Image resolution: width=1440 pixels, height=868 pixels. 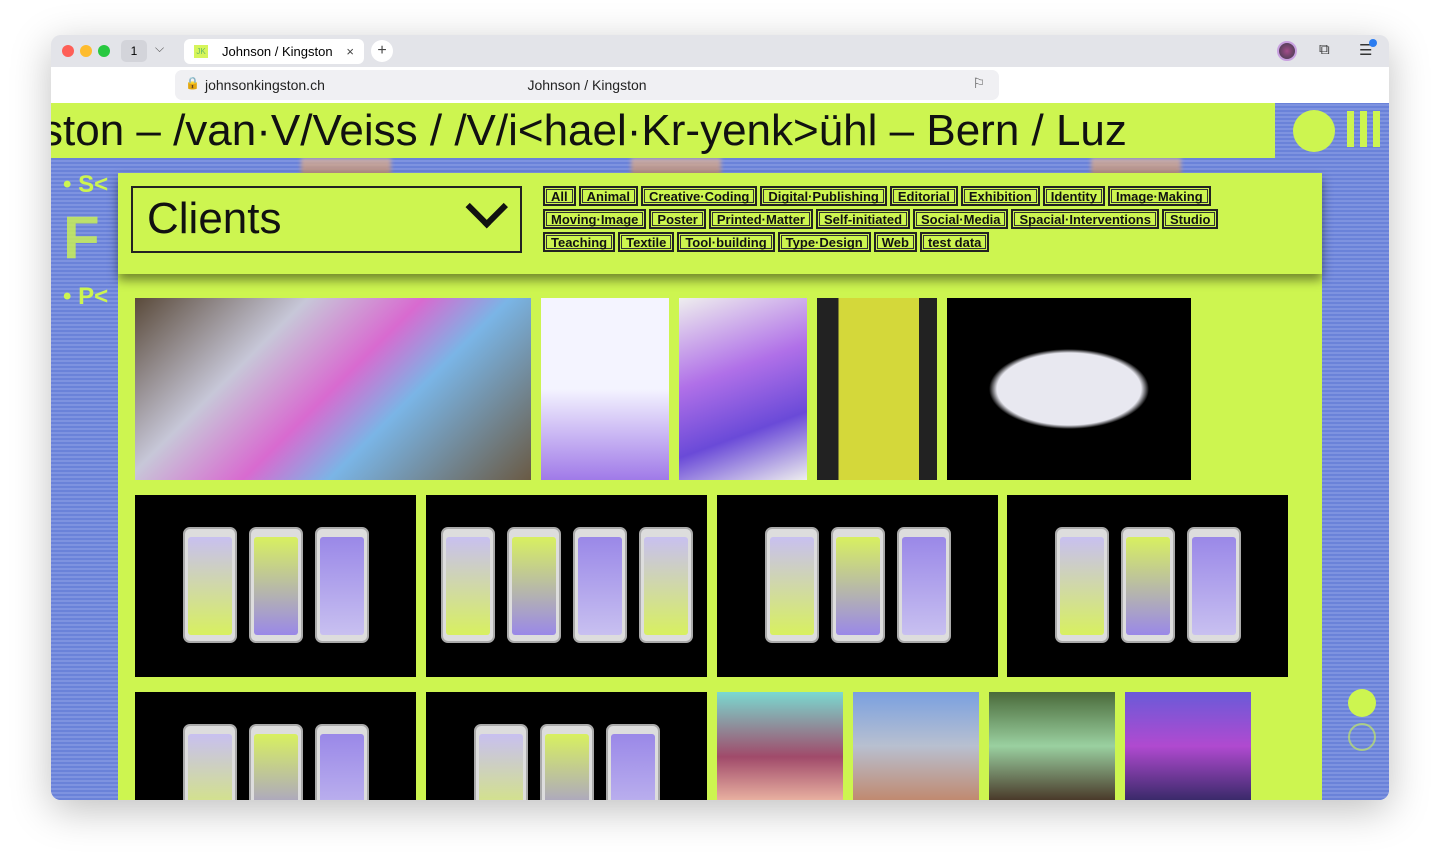 What do you see at coordinates (134, 51) in the screenshot?
I see `tab-count: 1` at bounding box center [134, 51].